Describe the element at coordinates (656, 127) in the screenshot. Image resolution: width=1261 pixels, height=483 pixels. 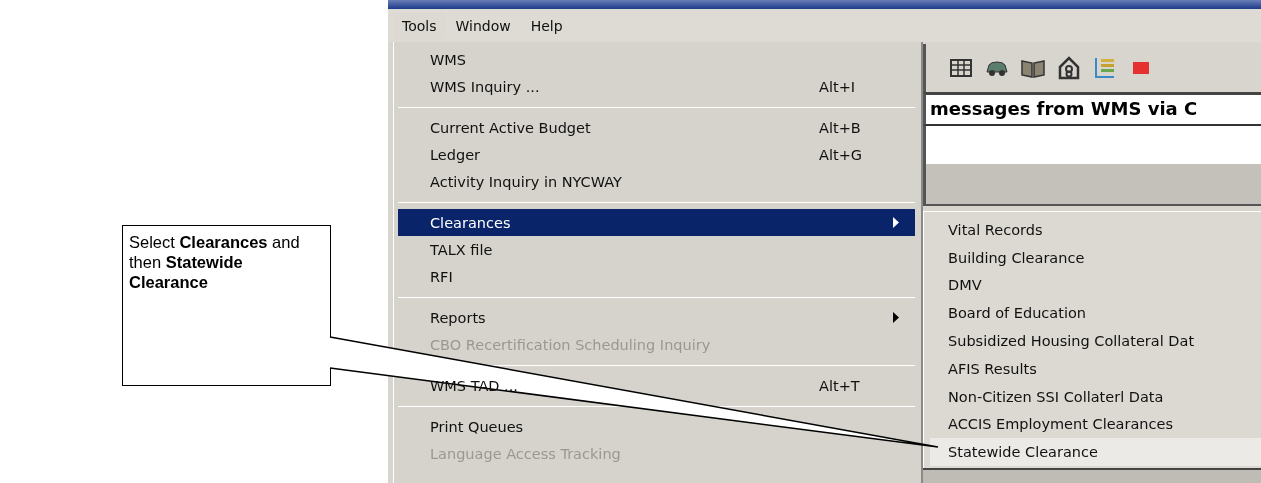
I see `menu-item: Current Active Budget Alt+B` at that location.